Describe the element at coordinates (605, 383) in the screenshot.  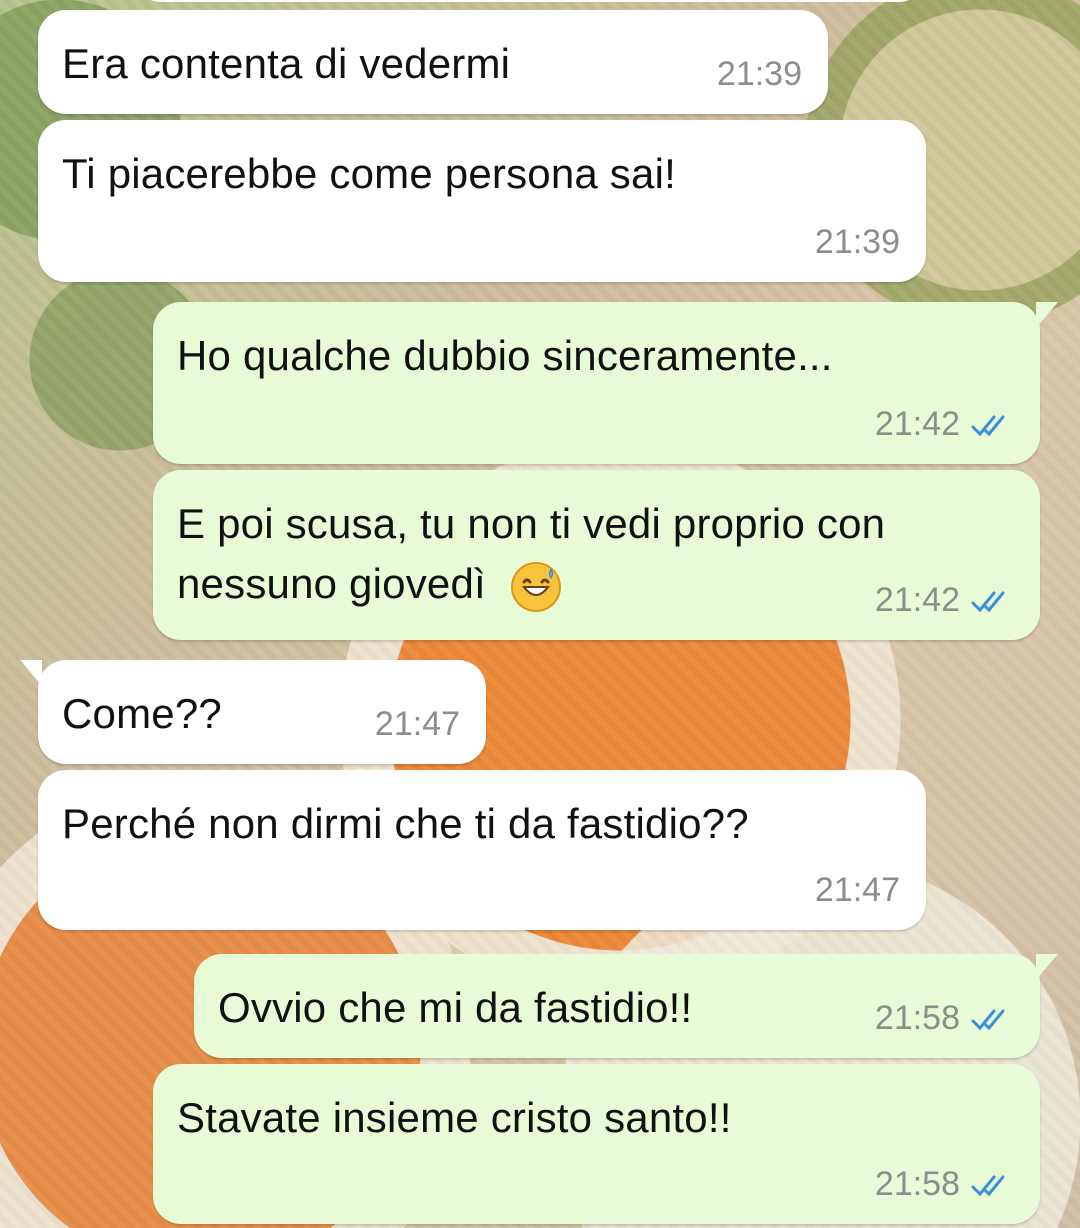
I see `message-bubble-outgoing: Ho qualche dubbio sinceramente... 21:42` at that location.